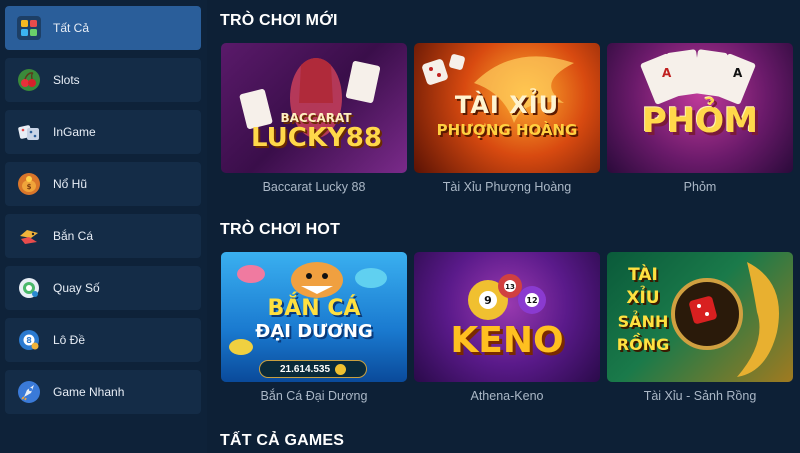 Image resolution: width=800 pixels, height=453 pixels. Describe the element at coordinates (700, 187) in the screenshot. I see `game-title: Phỏm` at that location.